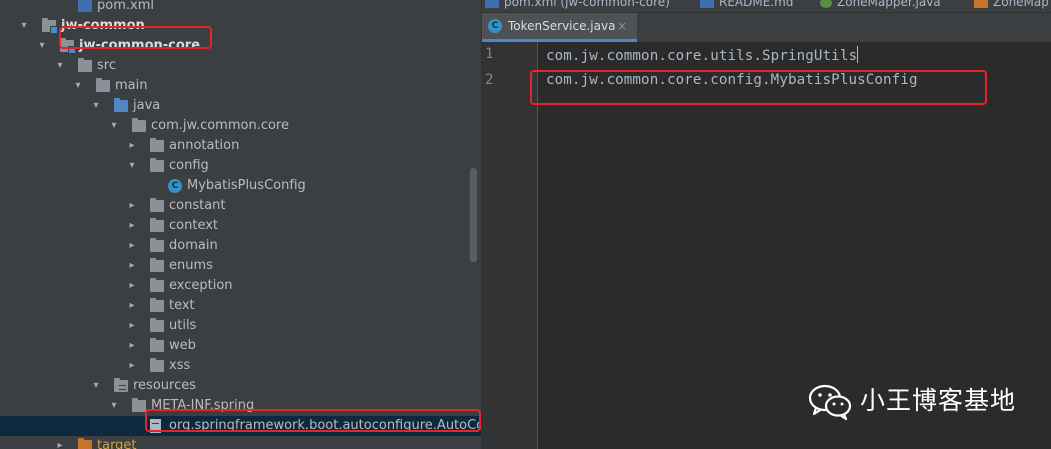 This screenshot has width=1051, height=449. Describe the element at coordinates (240, 326) in the screenshot. I see `tree-item-utils: ▸ utils` at that location.